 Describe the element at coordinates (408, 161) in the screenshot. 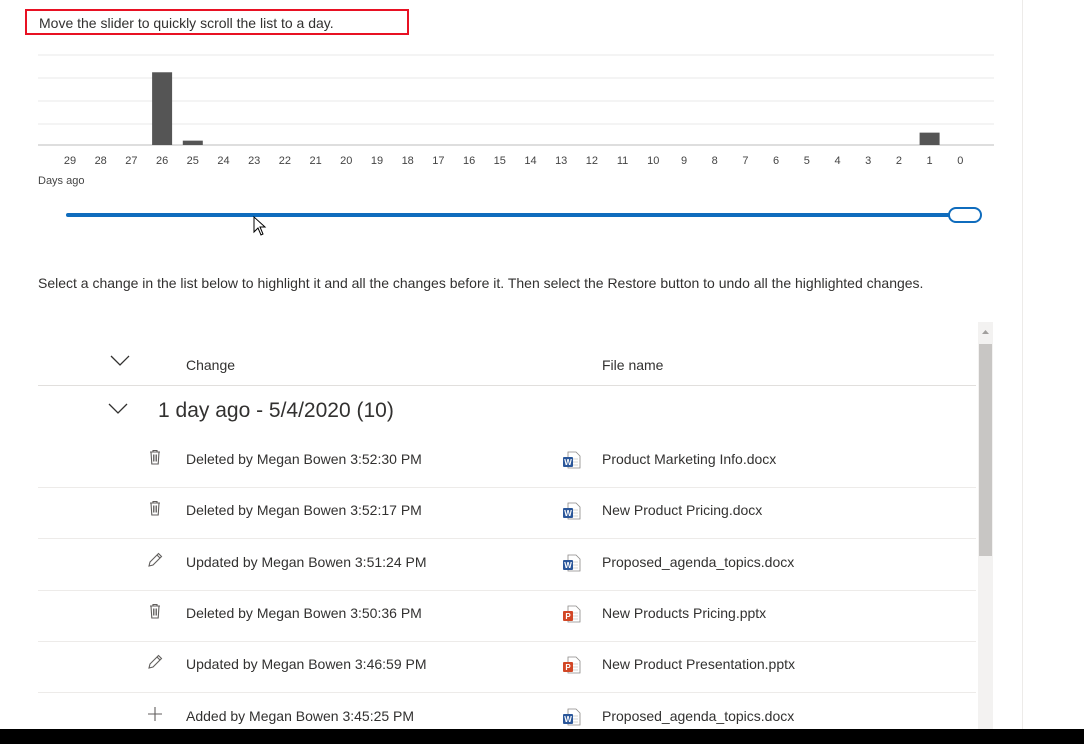

I see `x-tick-label: 18` at that location.